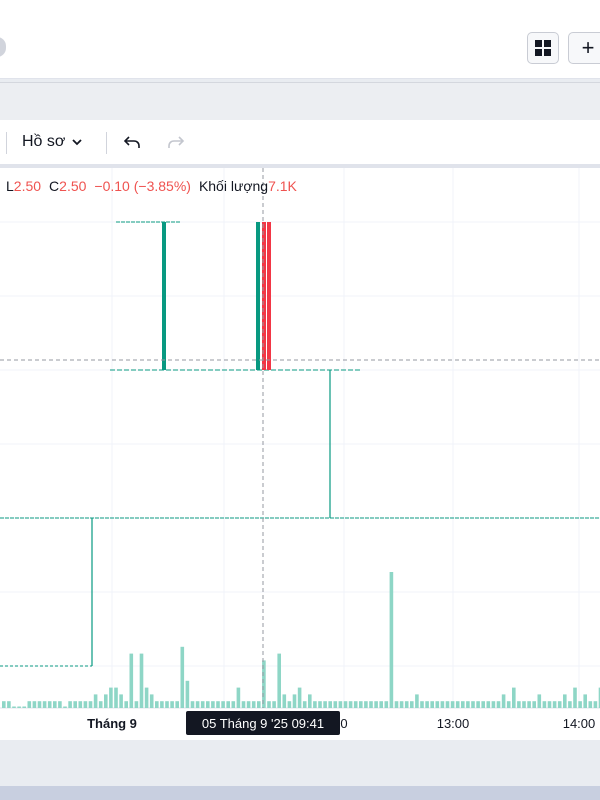 The height and width of the screenshot is (800, 600). What do you see at coordinates (263, 723) in the screenshot?
I see `crosshair-time-label: 05 Tháng 9 '25 09:41` at bounding box center [263, 723].